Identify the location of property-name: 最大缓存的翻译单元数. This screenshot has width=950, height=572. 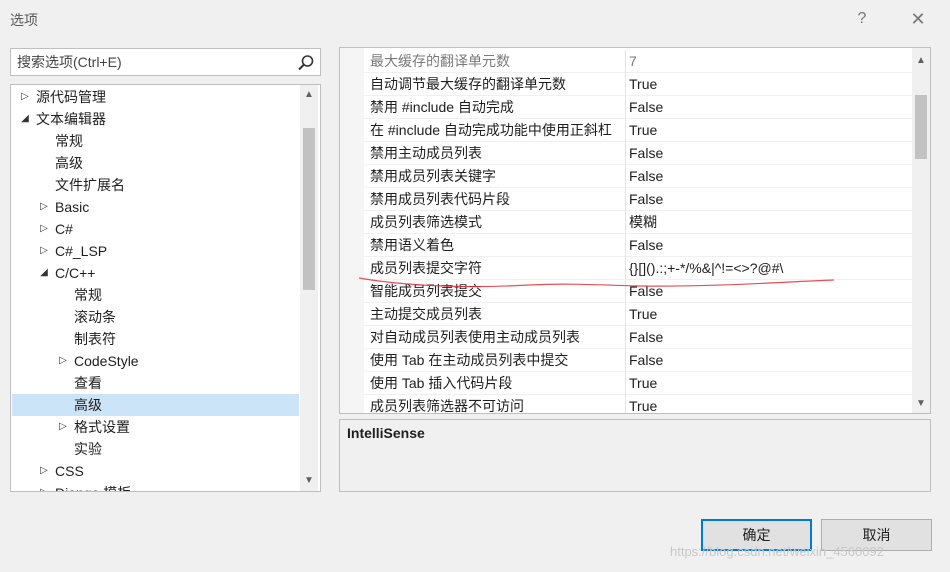
(440, 61).